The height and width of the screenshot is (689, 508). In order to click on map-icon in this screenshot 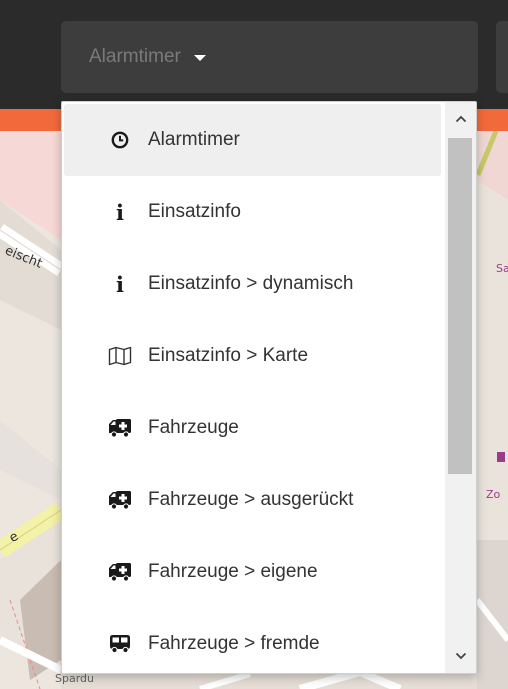, I will do `click(120, 356)`.